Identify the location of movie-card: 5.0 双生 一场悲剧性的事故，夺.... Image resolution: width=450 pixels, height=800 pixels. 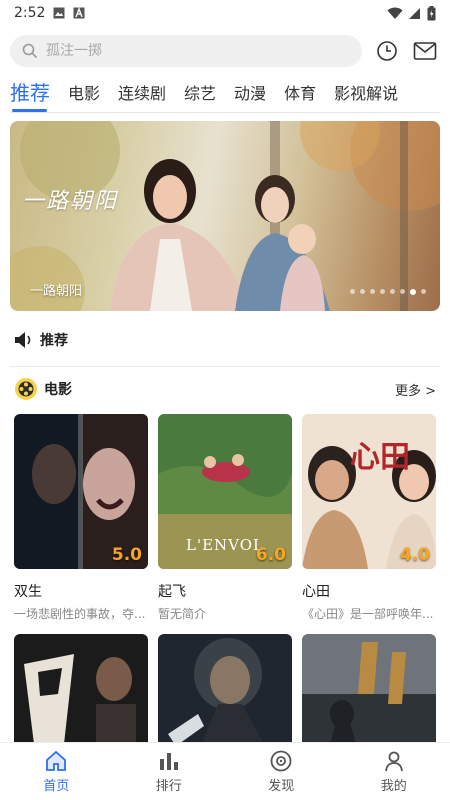
(81, 518).